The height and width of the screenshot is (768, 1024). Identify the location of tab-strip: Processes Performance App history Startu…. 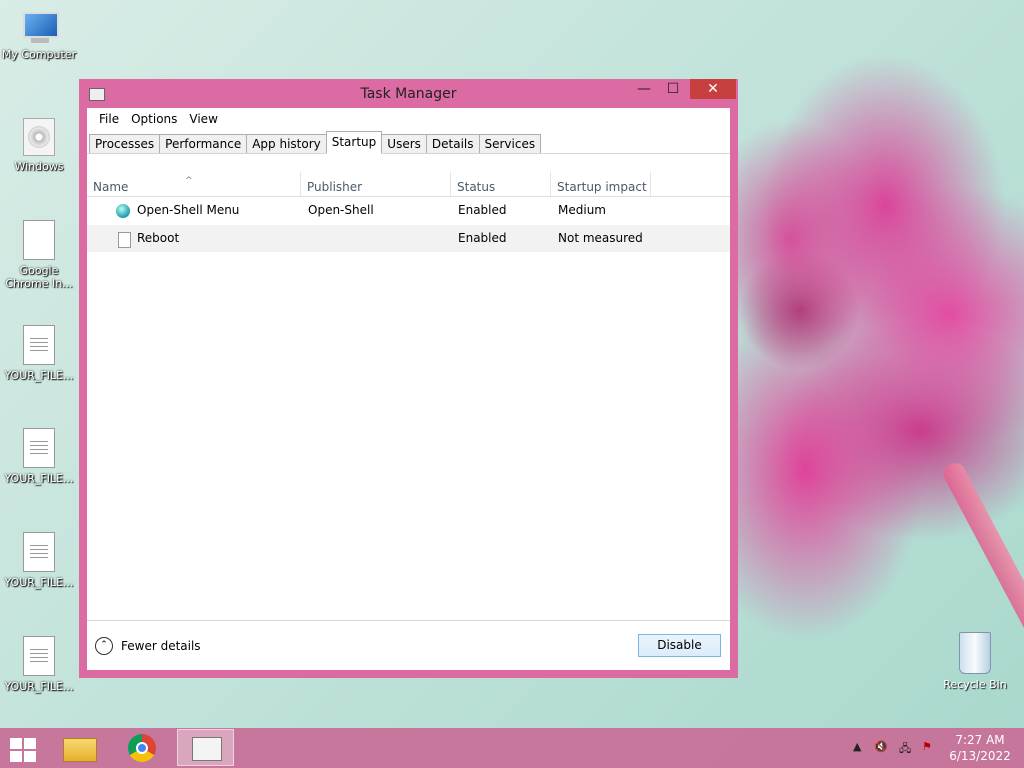
(315, 142).